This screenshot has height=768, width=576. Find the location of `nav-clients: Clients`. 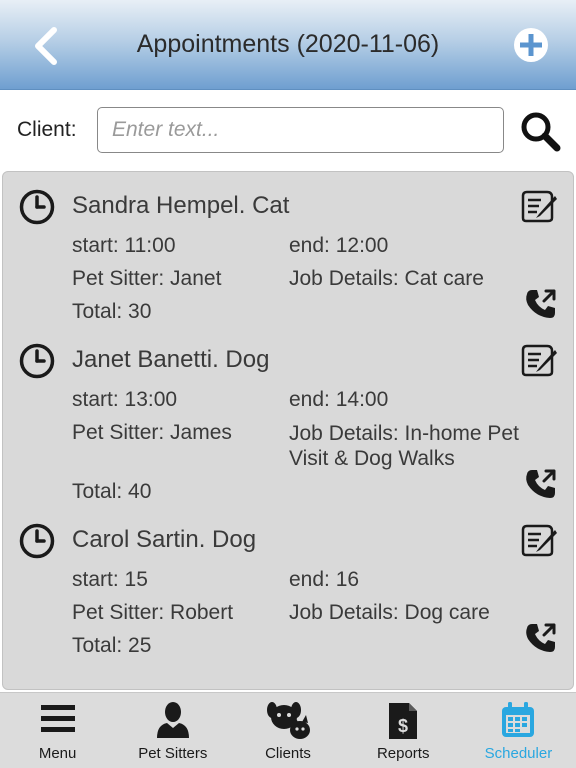

nav-clients: Clients is located at coordinates (287, 730).